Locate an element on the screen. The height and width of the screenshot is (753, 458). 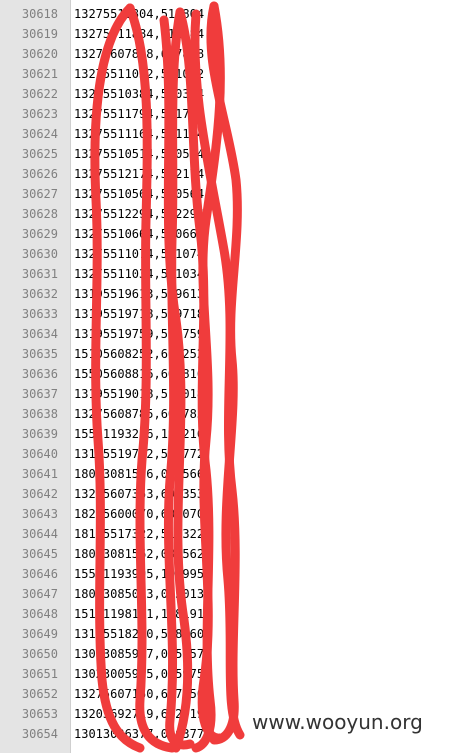
line-number: 30651 is located at coordinates (39, 674).